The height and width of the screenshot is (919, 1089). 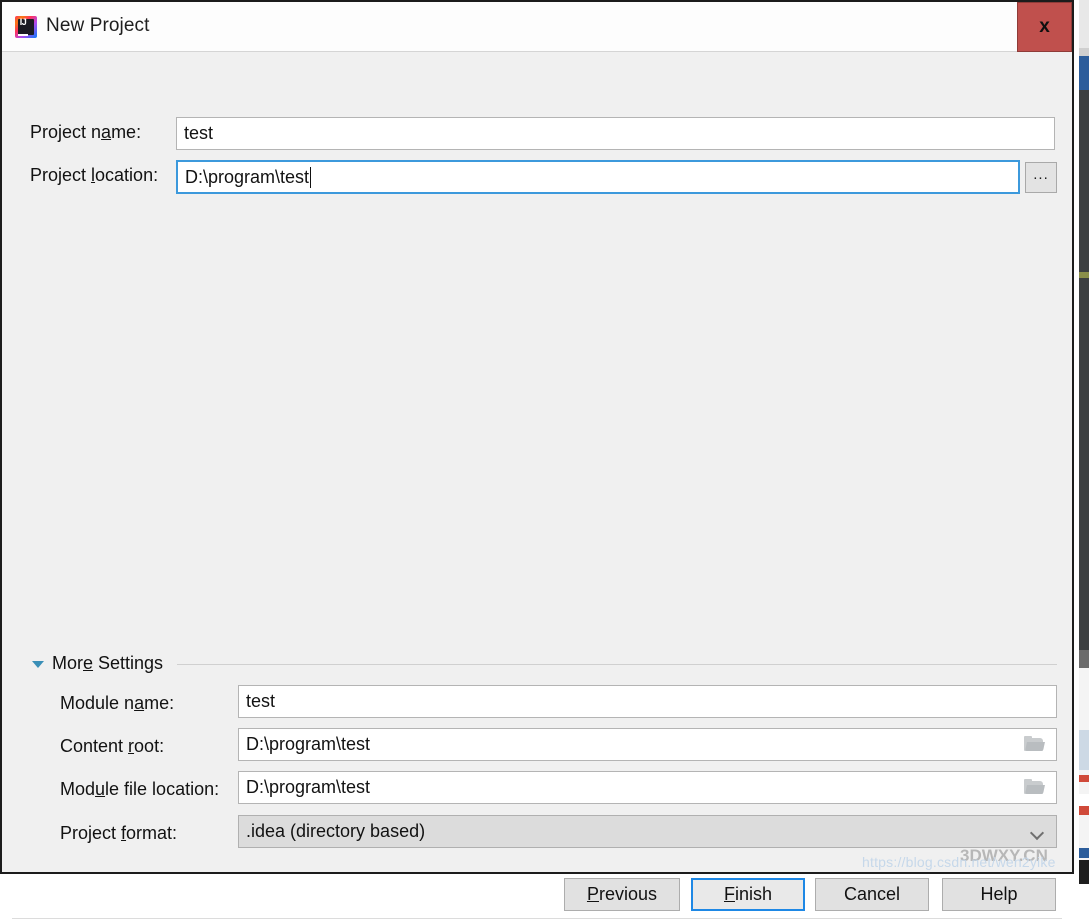 I want to click on content-root-label: Content root:, so click(x=112, y=746).